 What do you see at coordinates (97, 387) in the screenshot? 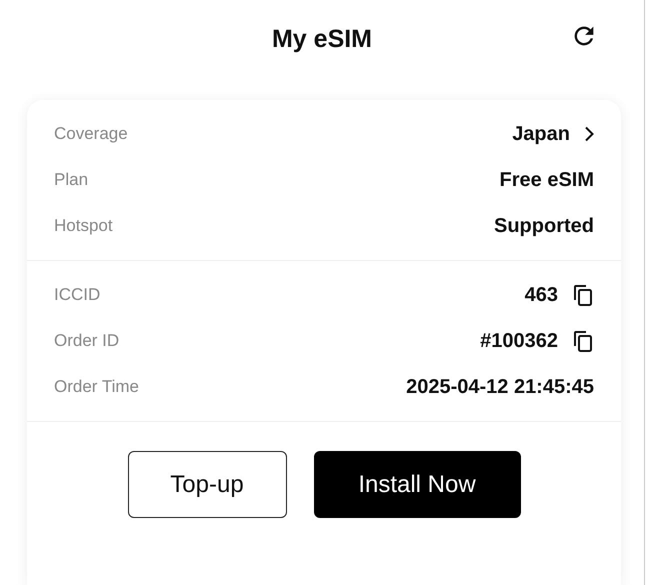
I see `field-label: Order Time` at bounding box center [97, 387].